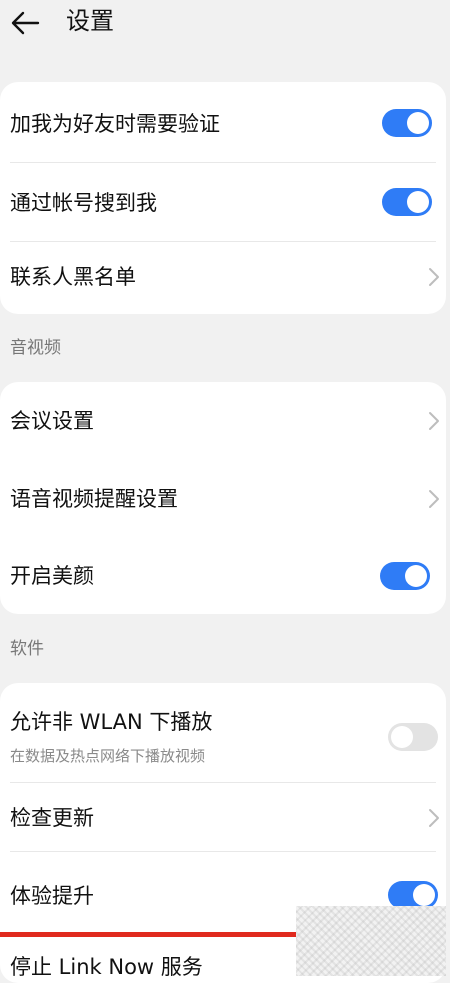 The width and height of the screenshot is (450, 983). I want to click on friend-verify-row: 加我为好友时需要验证, so click(223, 122).